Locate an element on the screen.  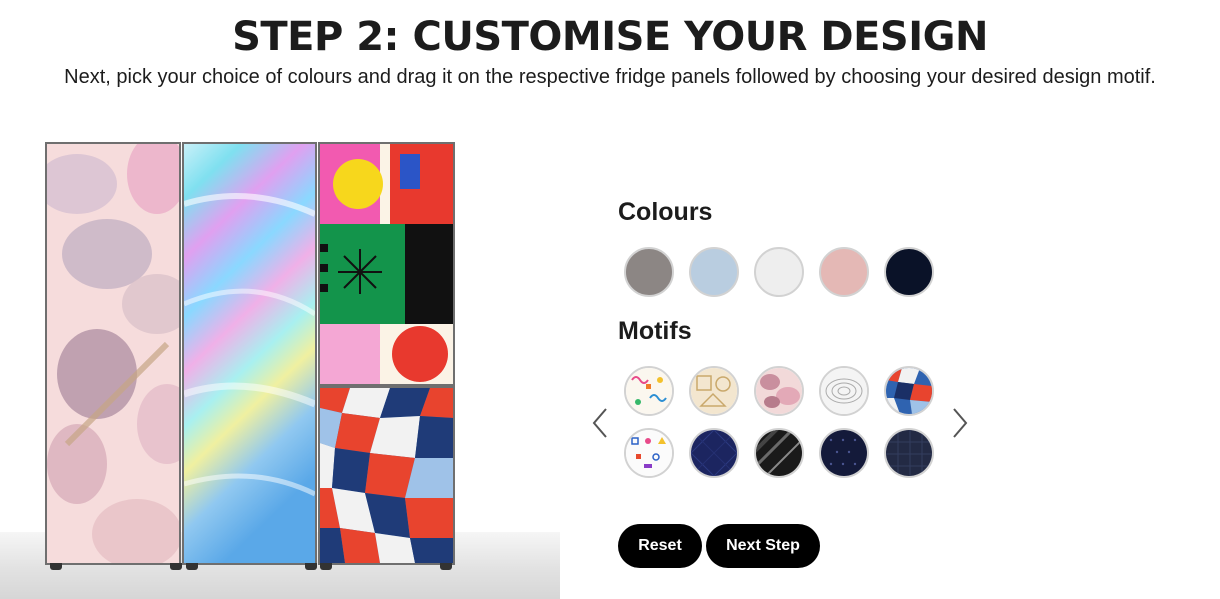
chevron-right-icon is located at coordinates (960, 423).